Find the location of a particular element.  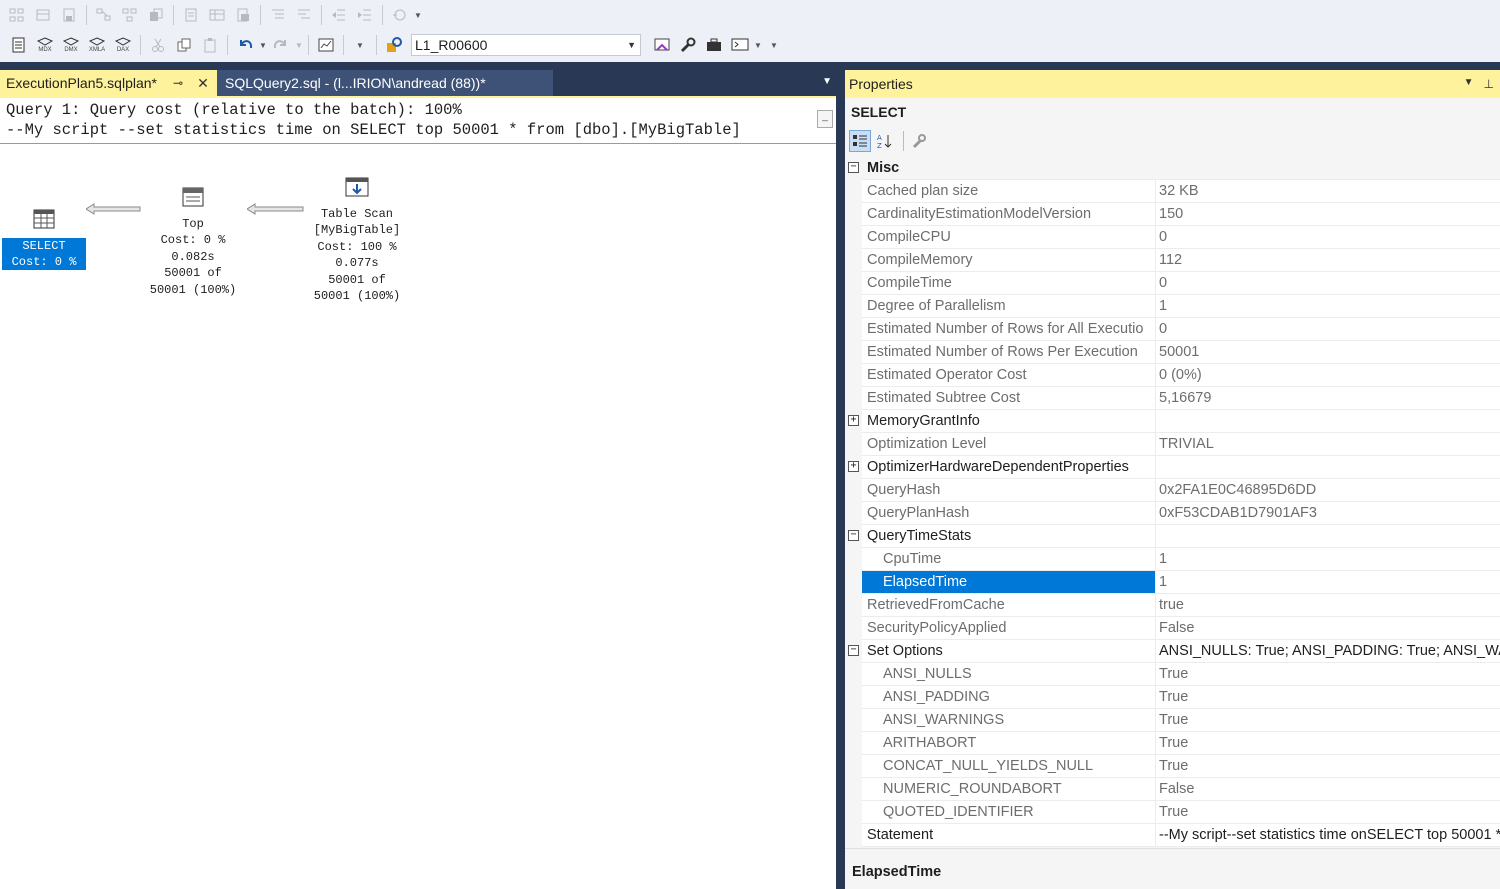

dax-query-icon: DAX is located at coordinates (123, 45).